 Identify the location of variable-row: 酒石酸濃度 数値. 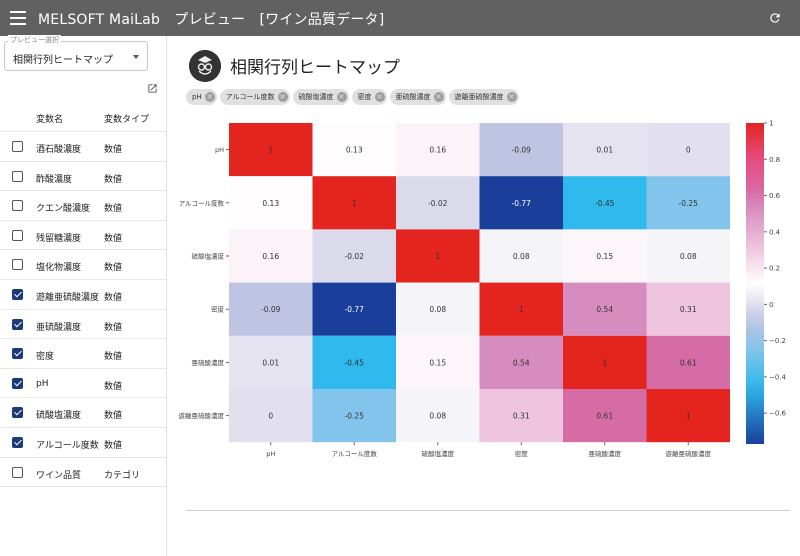
(83, 147).